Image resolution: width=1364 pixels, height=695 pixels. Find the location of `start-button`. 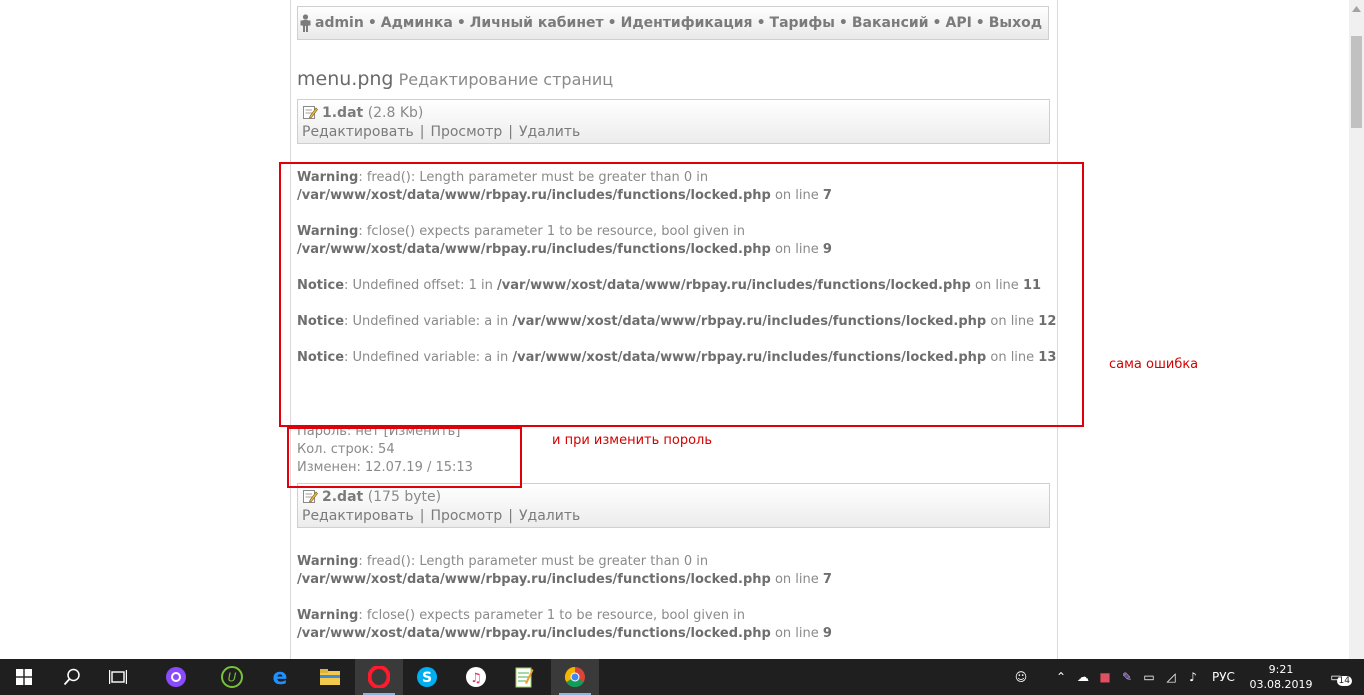

start-button is located at coordinates (24, 677).